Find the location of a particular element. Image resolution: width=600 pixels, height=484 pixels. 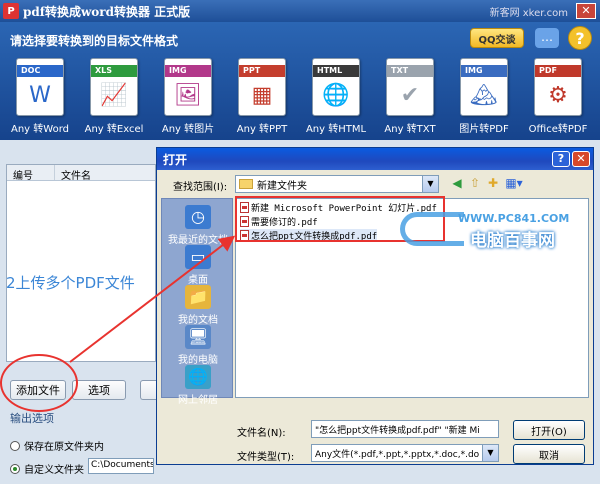

clock-icon: ◷ is located at coordinates (198, 217).